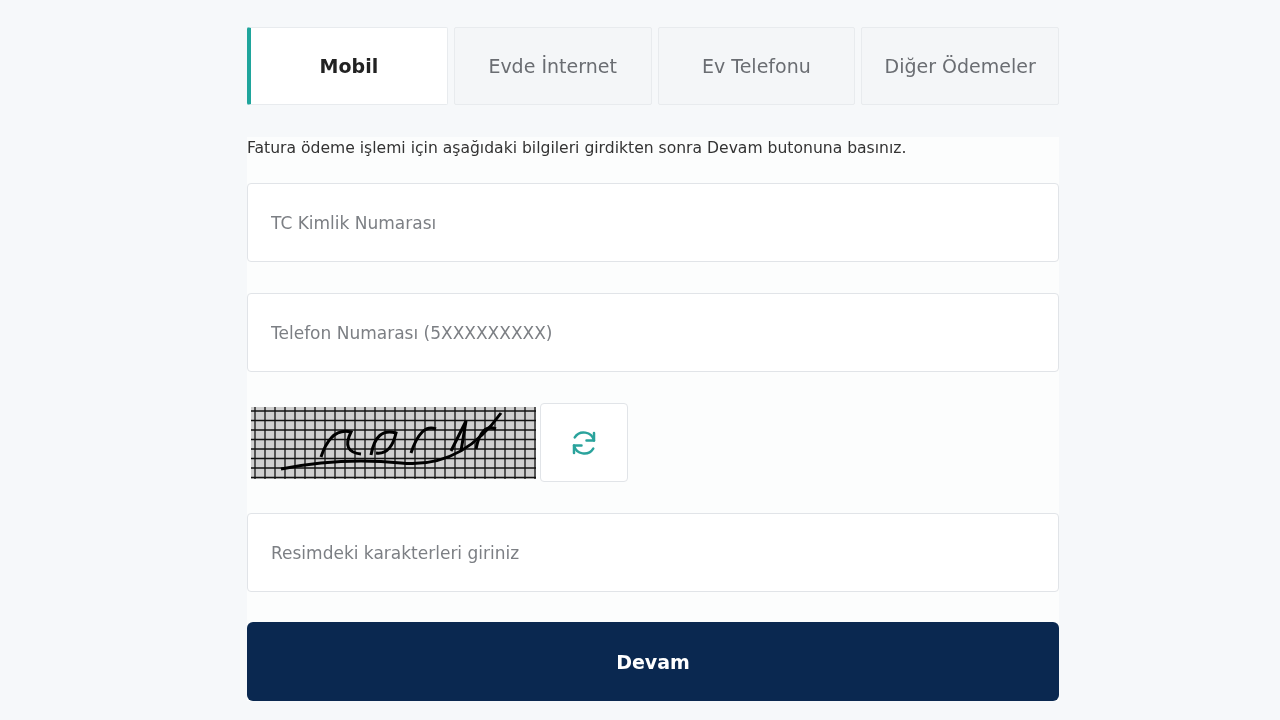 This screenshot has height=720, width=1280. I want to click on tab: Ev Telefonu, so click(756, 66).